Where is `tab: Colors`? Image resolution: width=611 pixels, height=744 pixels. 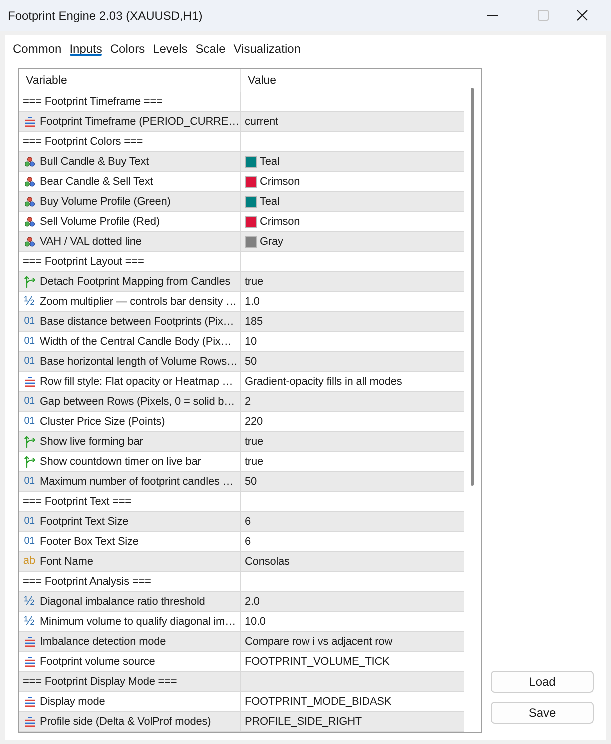
tab: Colors is located at coordinates (128, 47).